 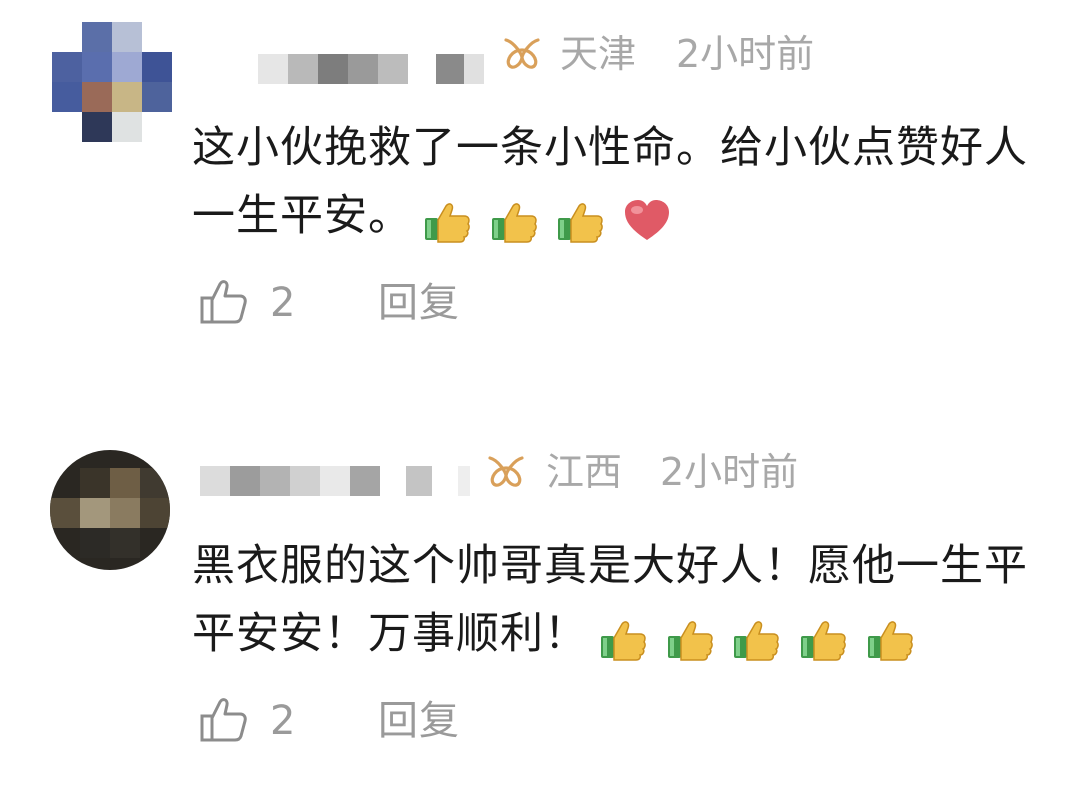 I want to click on comment-text: 黑衣服的这个帅哥真是大好人！愿他一生平平安安！万事顺利！, so click(x=622, y=601).